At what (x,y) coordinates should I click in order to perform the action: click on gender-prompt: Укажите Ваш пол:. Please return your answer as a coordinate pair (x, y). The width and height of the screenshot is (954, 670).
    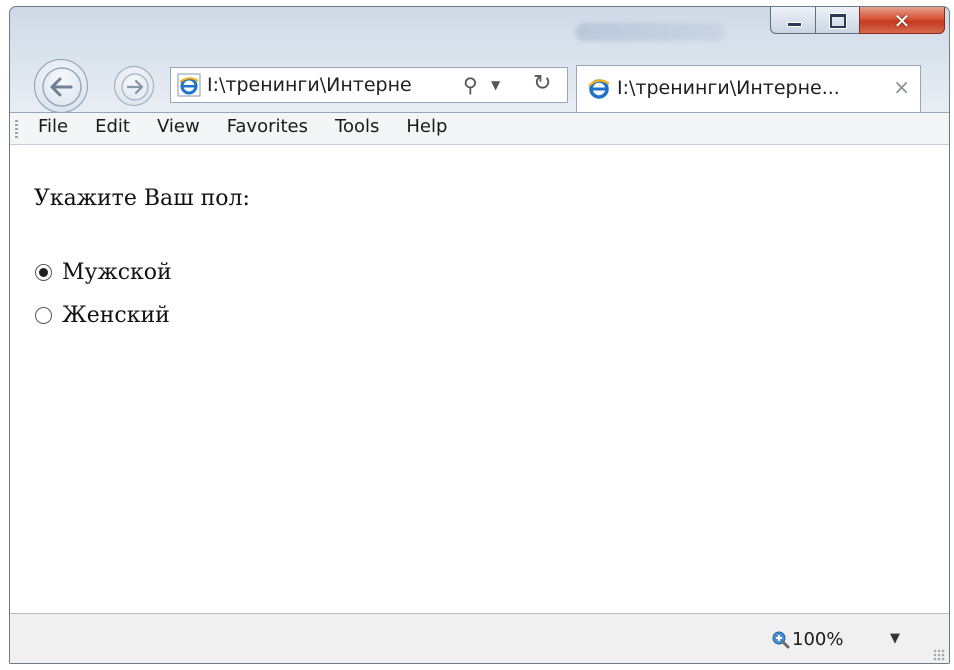
    Looking at the image, I should click on (142, 198).